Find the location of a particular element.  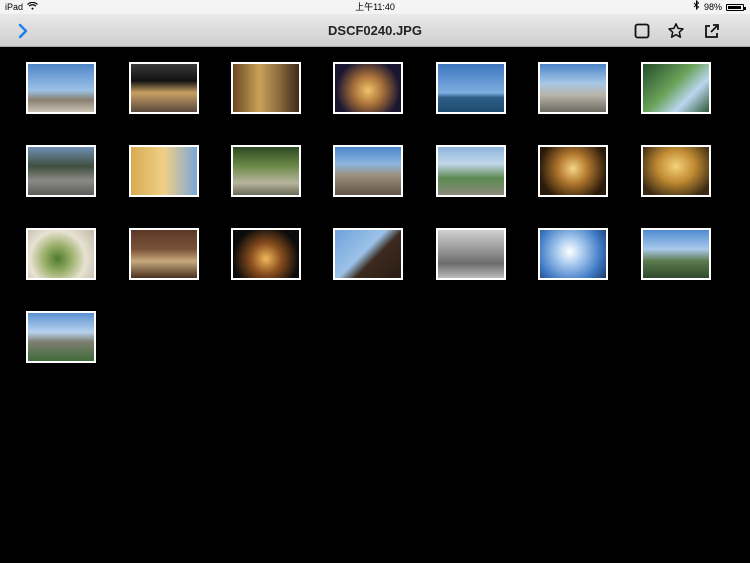

photo-food-plate is located at coordinates (61, 254).